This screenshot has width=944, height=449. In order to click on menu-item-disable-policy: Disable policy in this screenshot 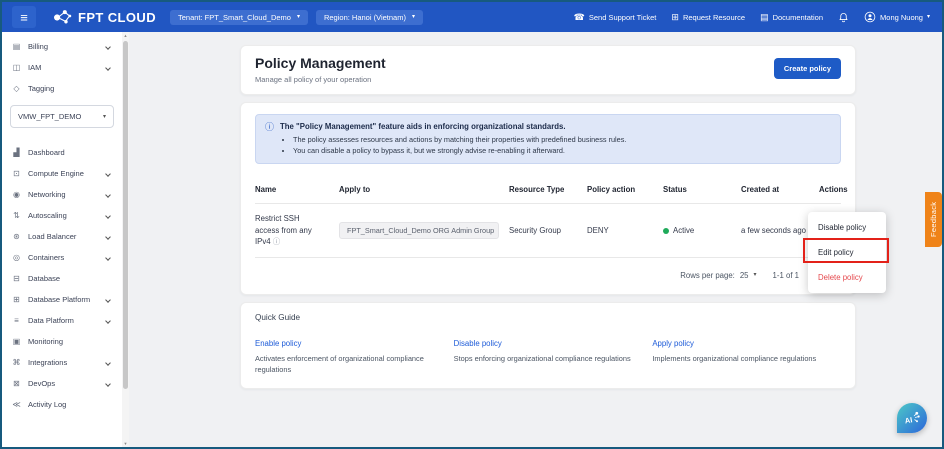, I will do `click(847, 227)`.